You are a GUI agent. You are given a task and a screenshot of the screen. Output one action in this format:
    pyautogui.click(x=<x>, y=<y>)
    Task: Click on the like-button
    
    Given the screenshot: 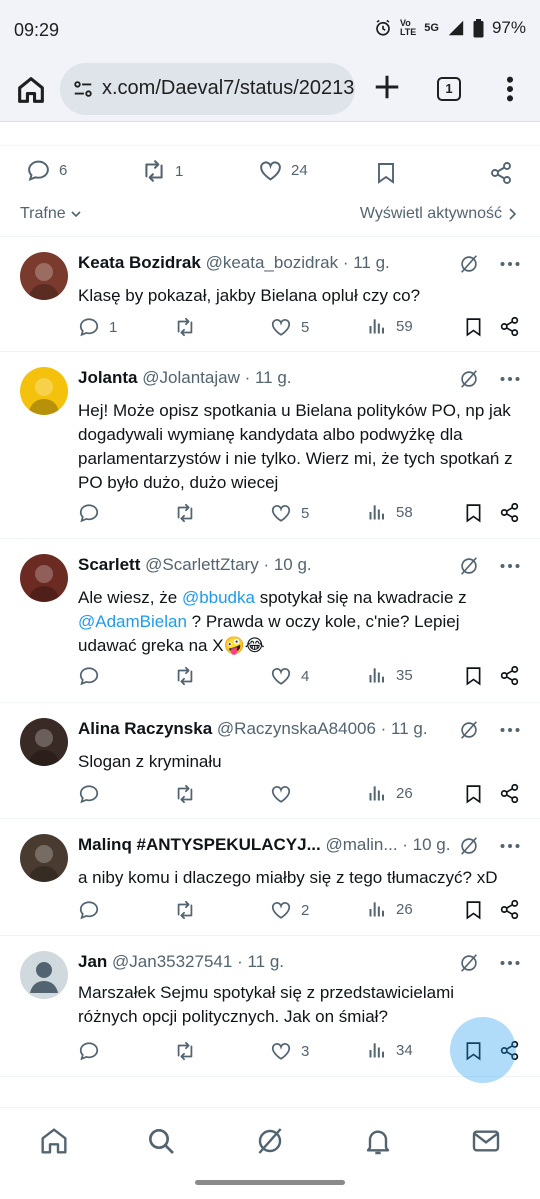 What is the action you would take?
    pyautogui.click(x=285, y=794)
    